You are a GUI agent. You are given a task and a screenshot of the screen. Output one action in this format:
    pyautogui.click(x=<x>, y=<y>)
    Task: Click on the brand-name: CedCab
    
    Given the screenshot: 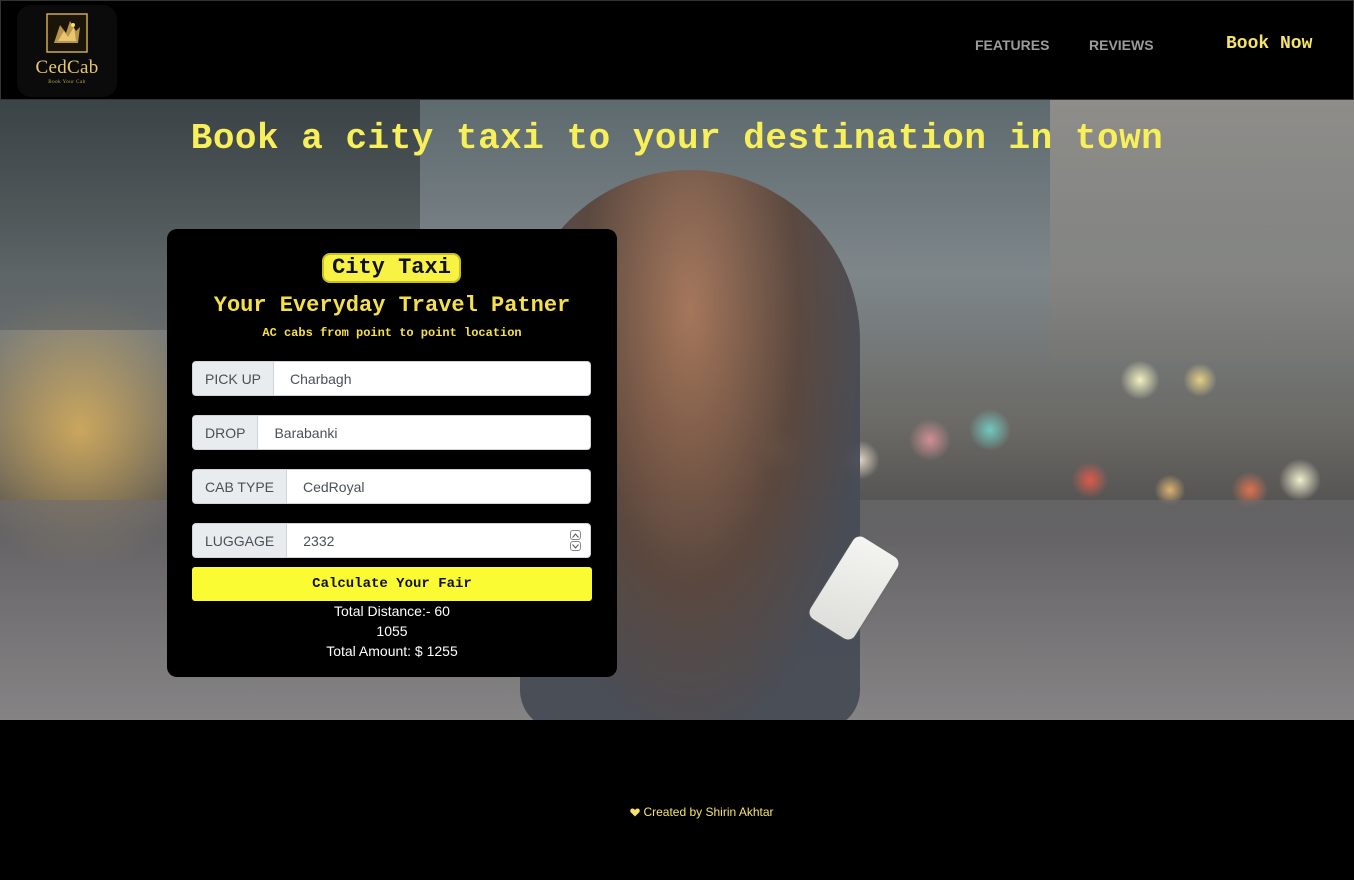 What is the action you would take?
    pyautogui.click(x=67, y=67)
    